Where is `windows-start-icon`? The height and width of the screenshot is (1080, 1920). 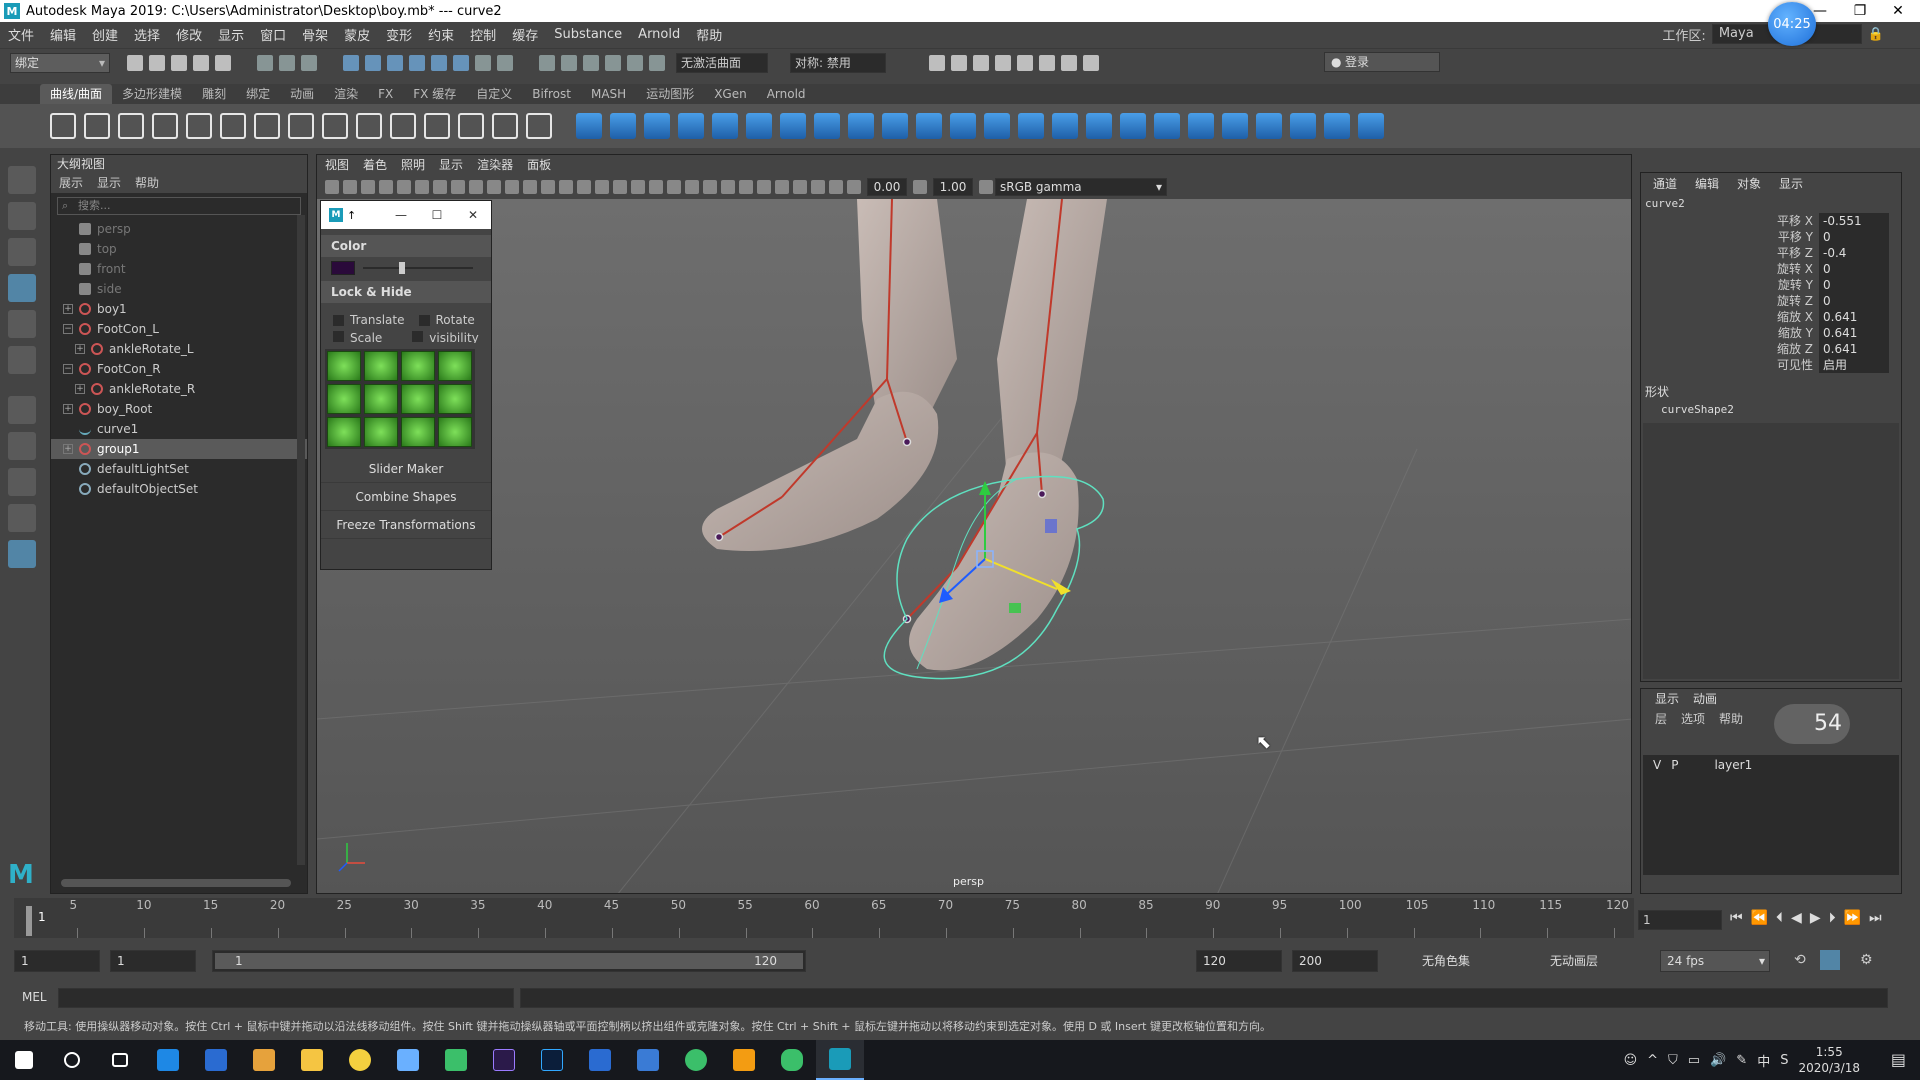 windows-start-icon is located at coordinates (24, 1060).